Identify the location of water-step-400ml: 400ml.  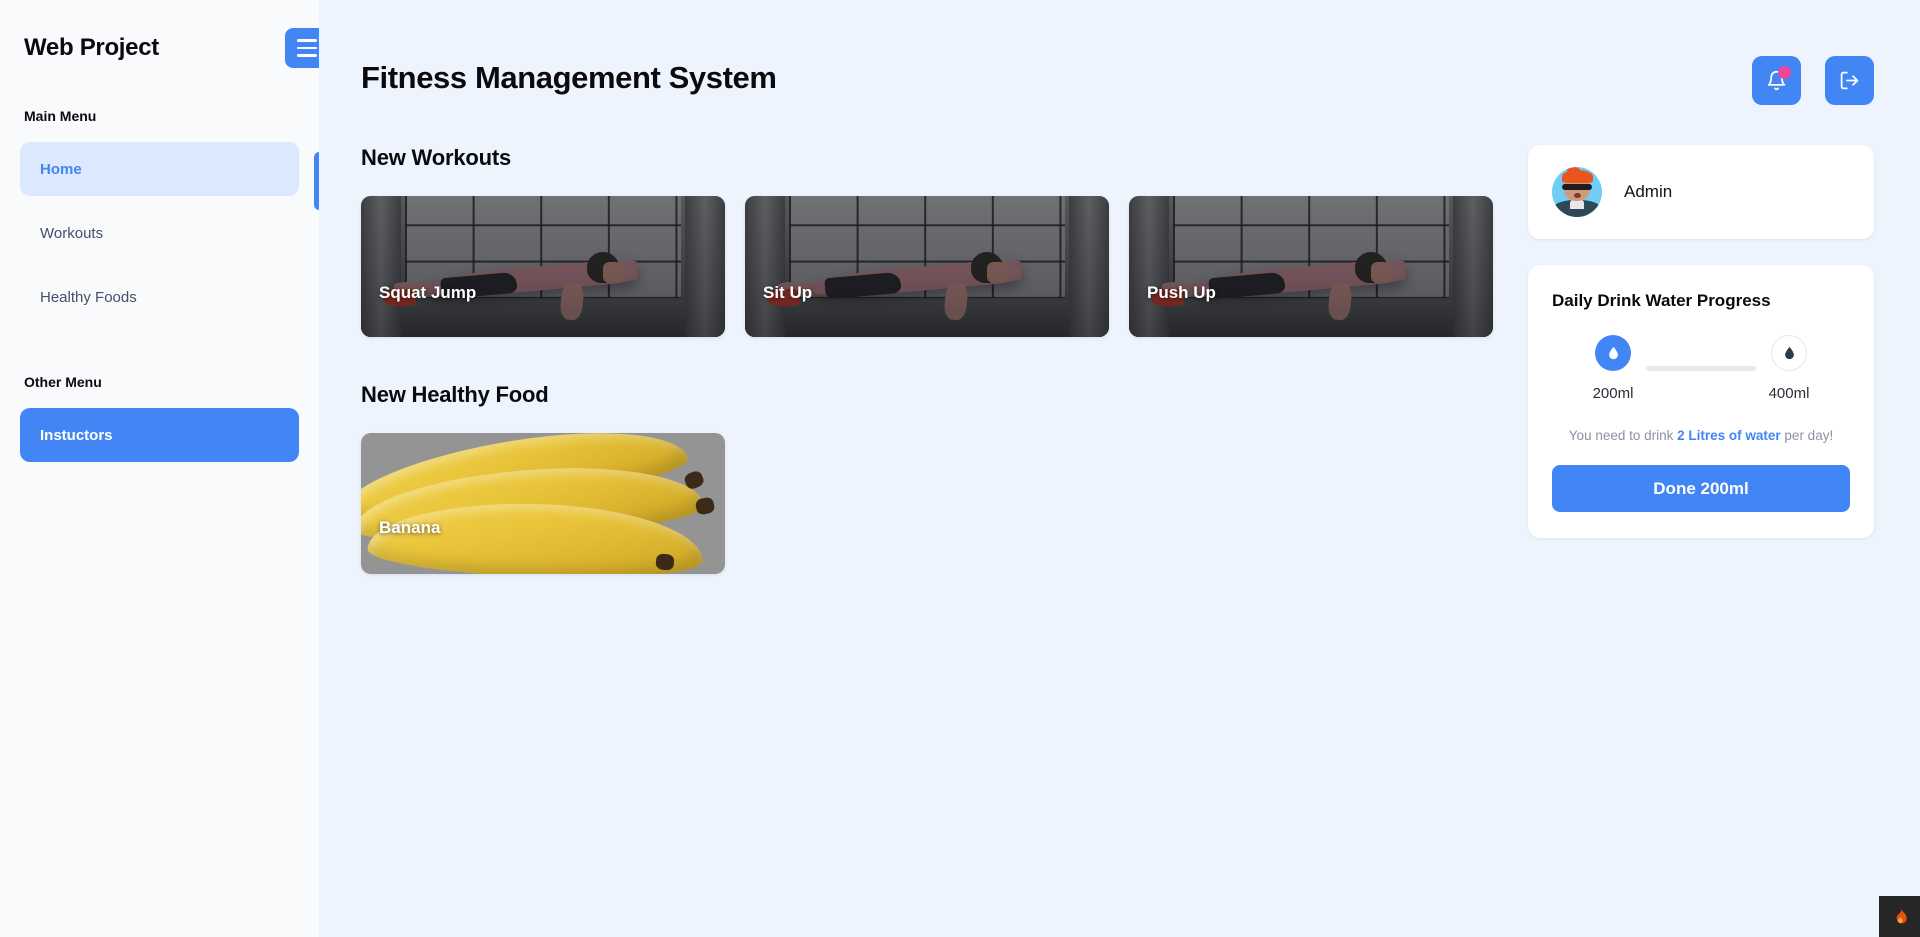
(1789, 368).